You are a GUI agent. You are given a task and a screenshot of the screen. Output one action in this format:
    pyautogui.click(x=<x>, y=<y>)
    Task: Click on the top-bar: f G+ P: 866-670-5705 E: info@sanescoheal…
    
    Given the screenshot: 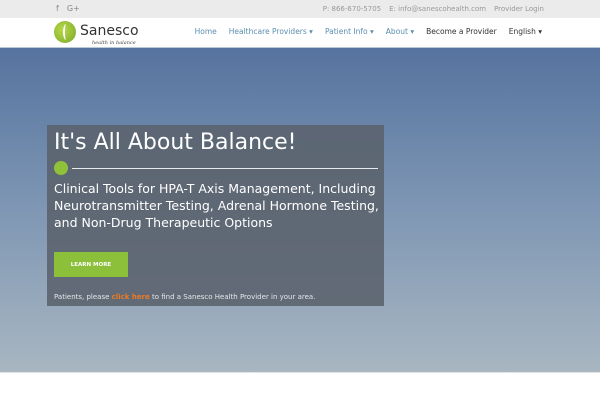 What is the action you would take?
    pyautogui.click(x=300, y=9)
    